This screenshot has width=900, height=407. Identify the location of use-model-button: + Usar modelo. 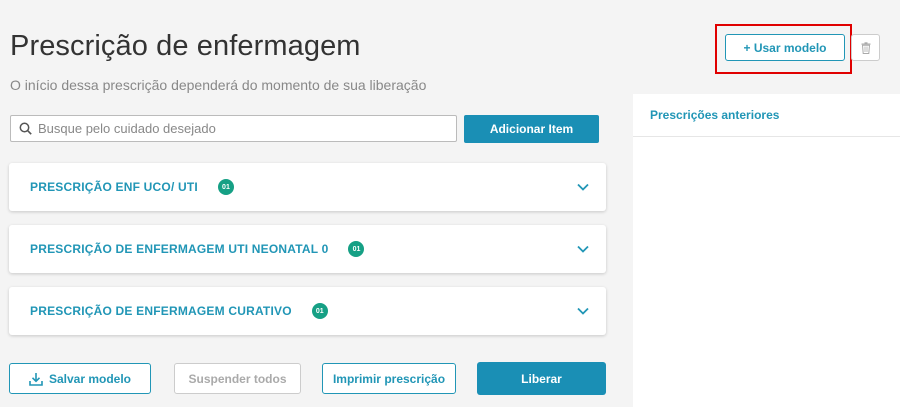
(785, 47).